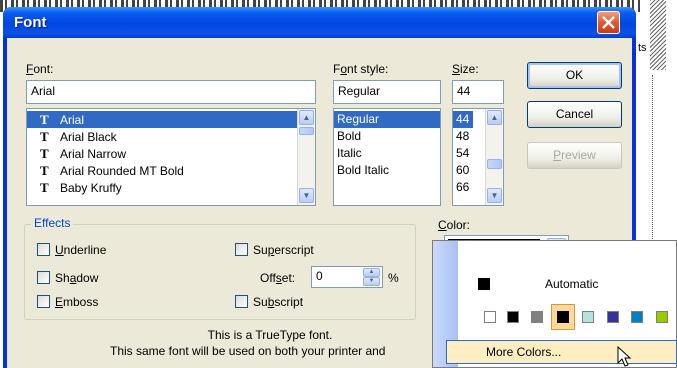 The width and height of the screenshot is (677, 368). I want to click on effects-label: Effects, so click(52, 223).